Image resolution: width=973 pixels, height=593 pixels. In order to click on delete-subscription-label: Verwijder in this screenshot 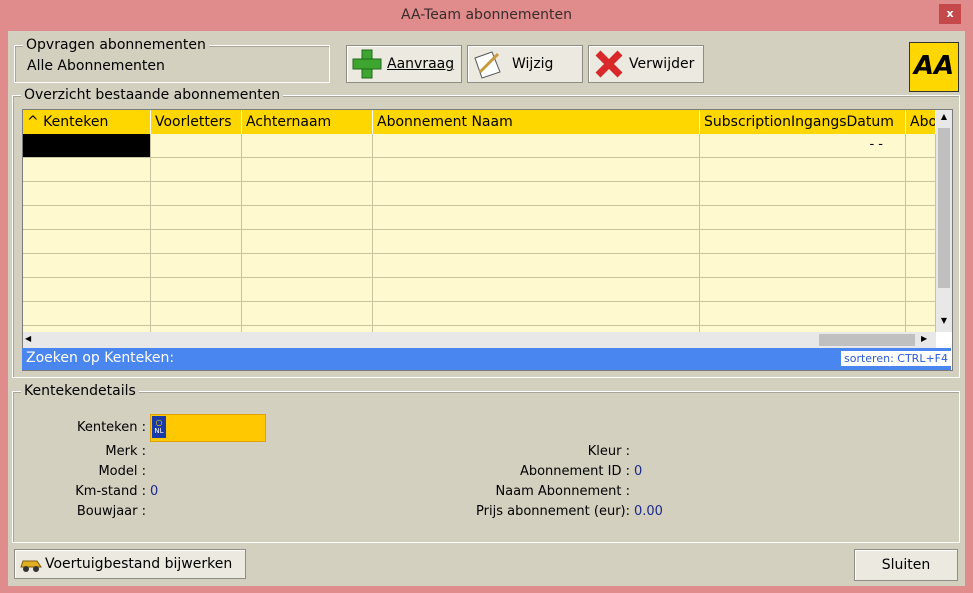, I will do `click(662, 64)`.